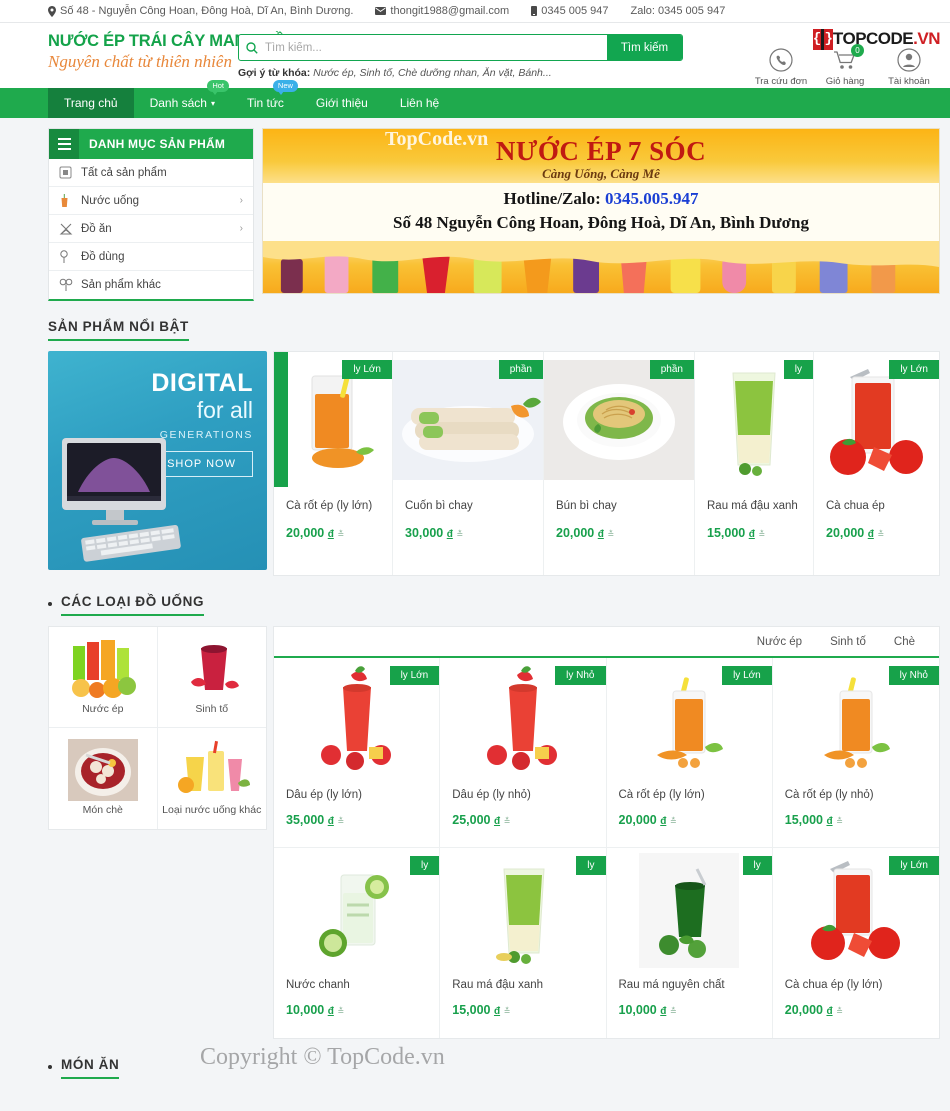 The height and width of the screenshot is (1111, 950). I want to click on banner-bottom-stripe, so click(601, 267).